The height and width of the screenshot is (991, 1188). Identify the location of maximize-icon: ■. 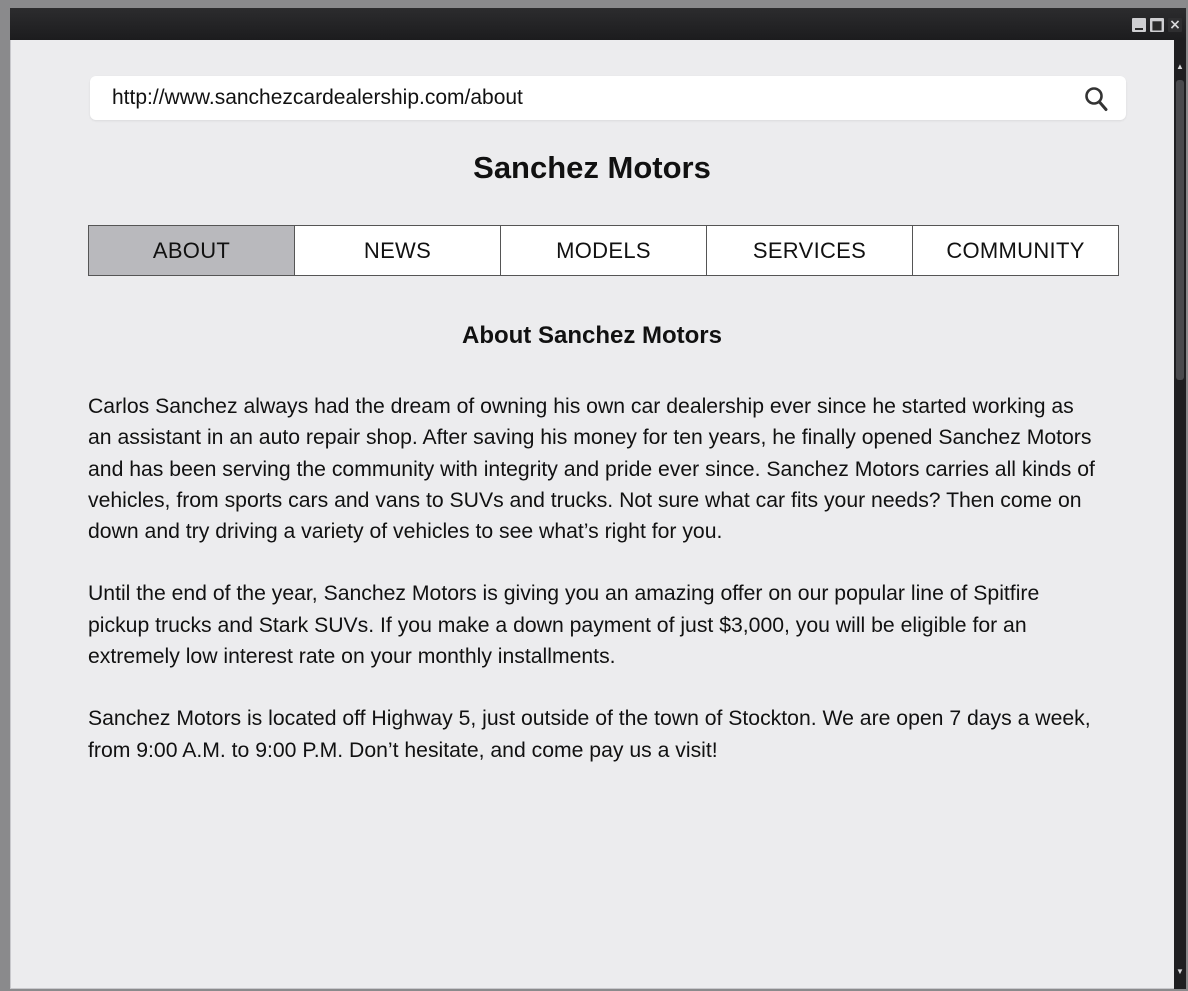
(1157, 25).